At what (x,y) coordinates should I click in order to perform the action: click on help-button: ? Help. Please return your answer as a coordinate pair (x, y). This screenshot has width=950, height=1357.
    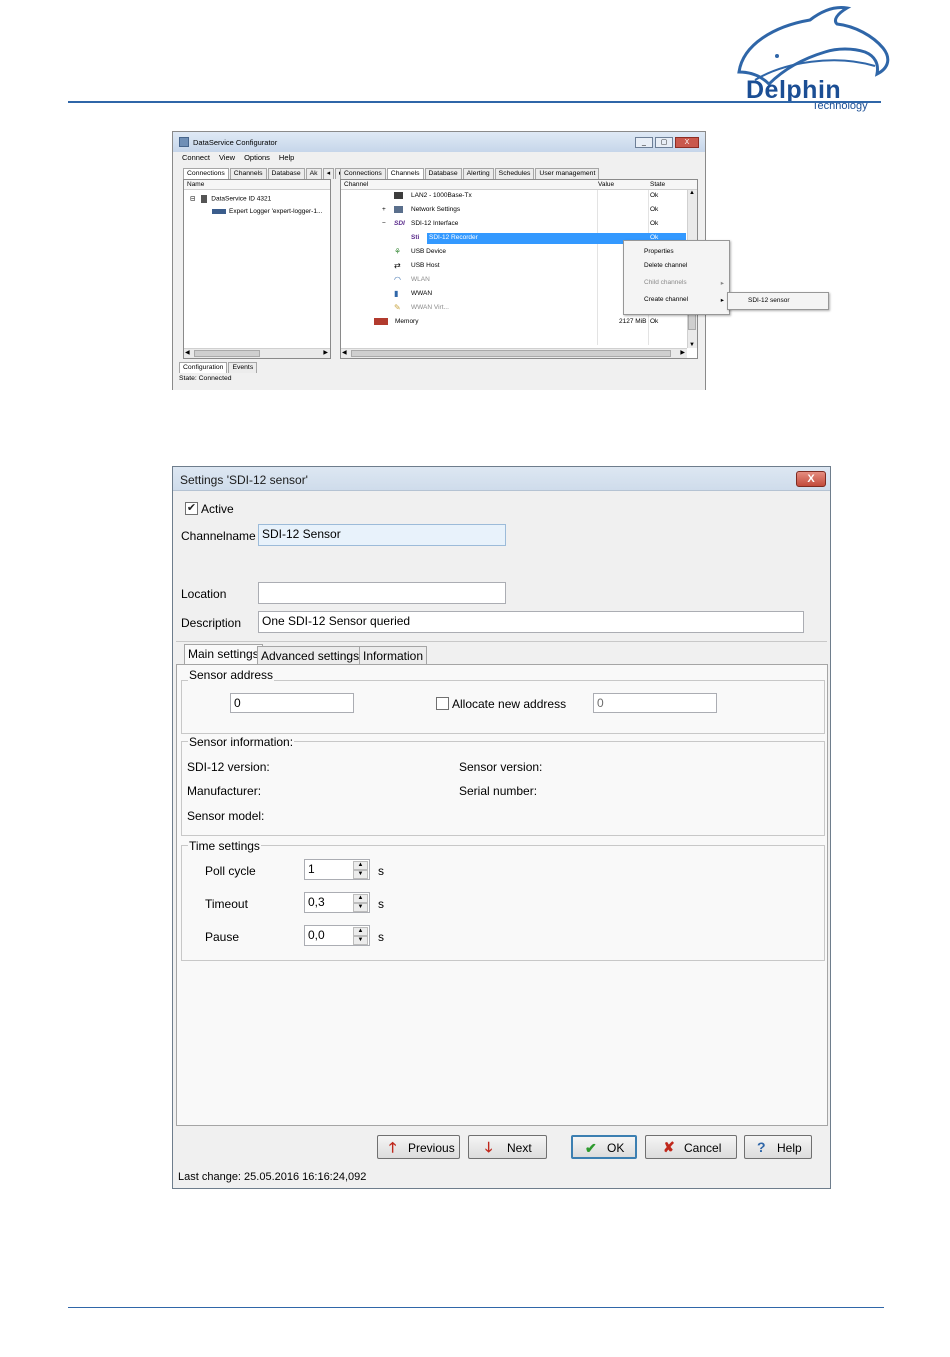
    Looking at the image, I should click on (778, 1147).